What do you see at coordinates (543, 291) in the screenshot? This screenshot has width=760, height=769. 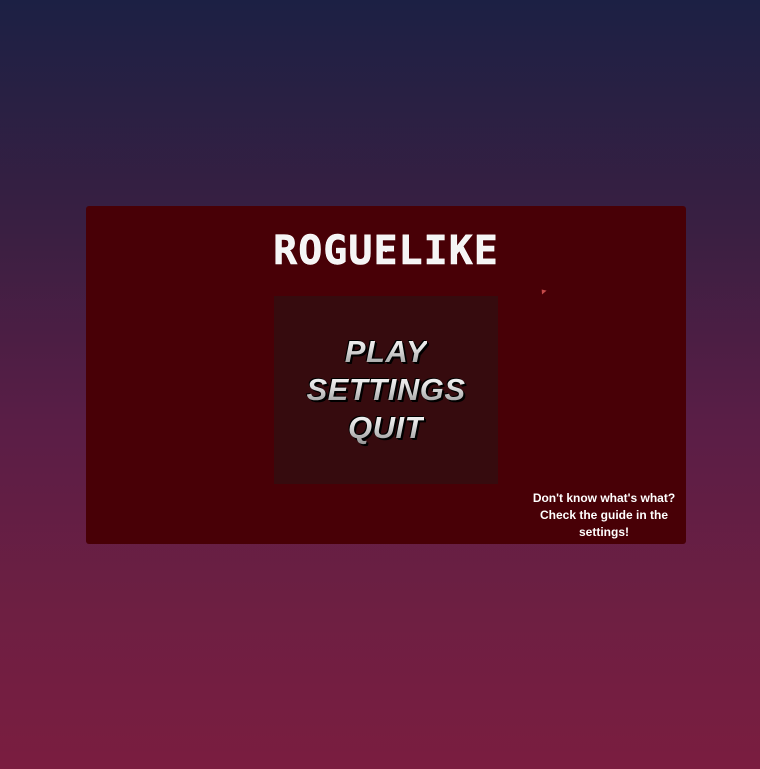 I see `mouse-cursor-icon` at bounding box center [543, 291].